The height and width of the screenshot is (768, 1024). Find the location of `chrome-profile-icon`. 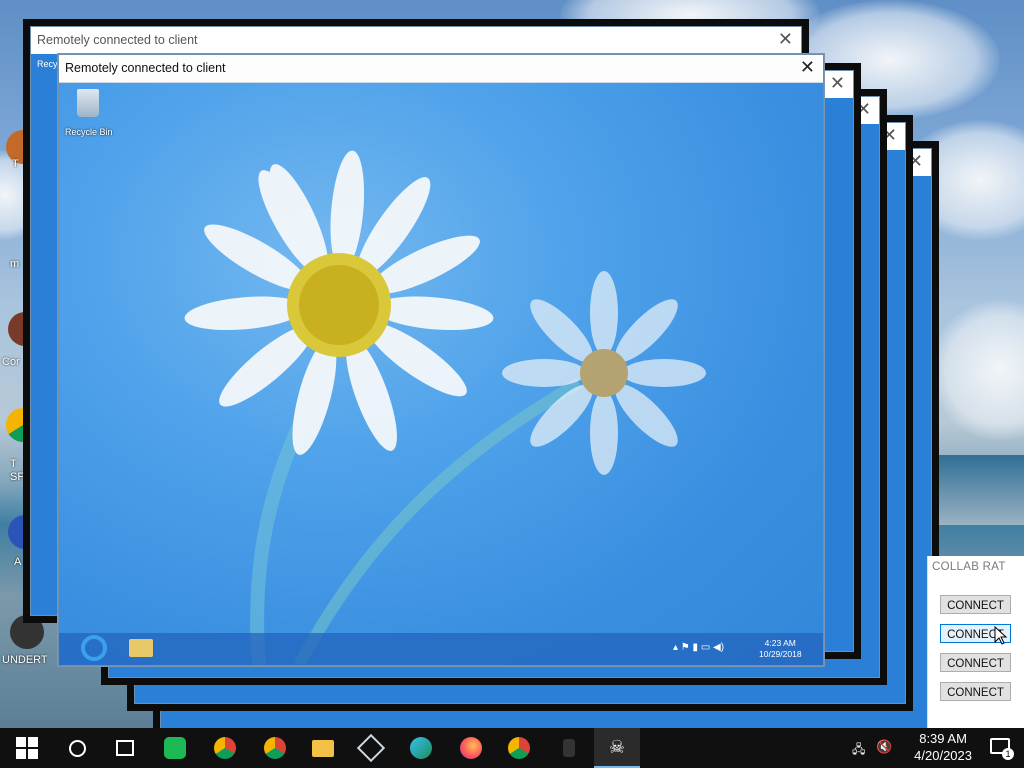

chrome-profile-icon is located at coordinates (275, 748).